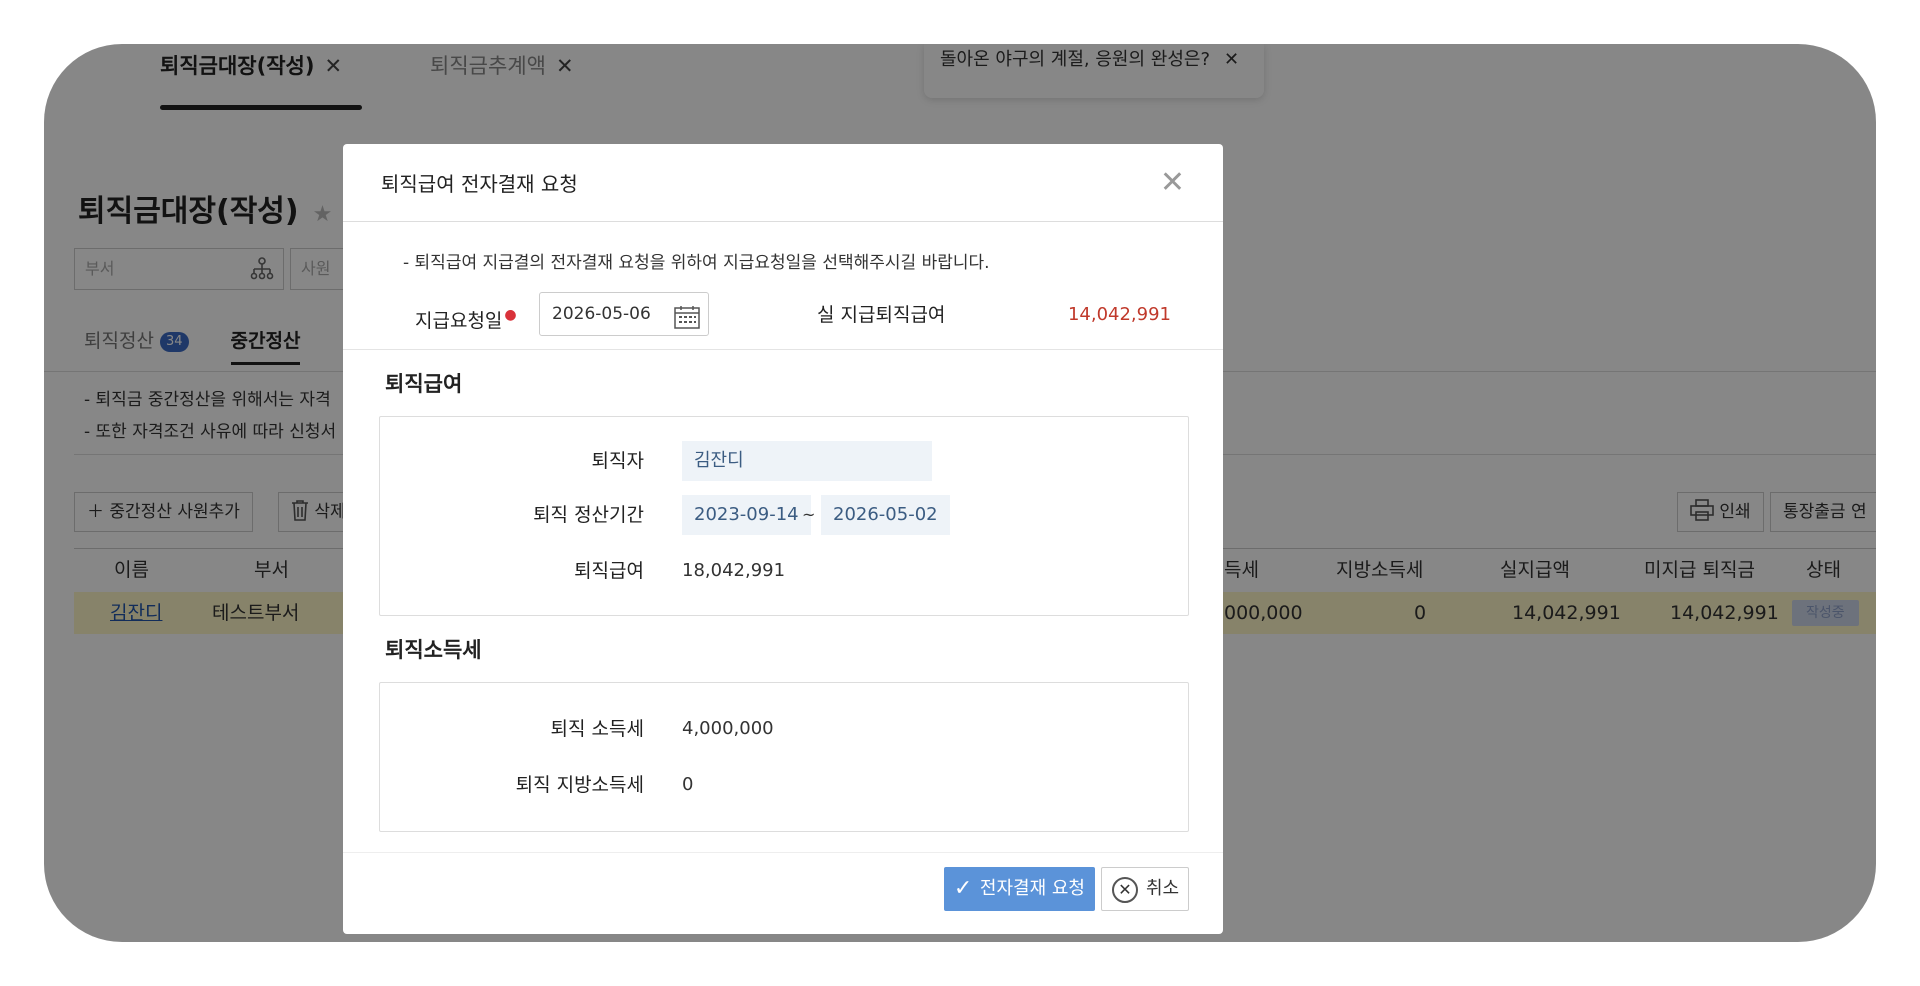 This screenshot has width=1920, height=986. What do you see at coordinates (1032, 888) in the screenshot?
I see `button-label: 전자결재 요청` at bounding box center [1032, 888].